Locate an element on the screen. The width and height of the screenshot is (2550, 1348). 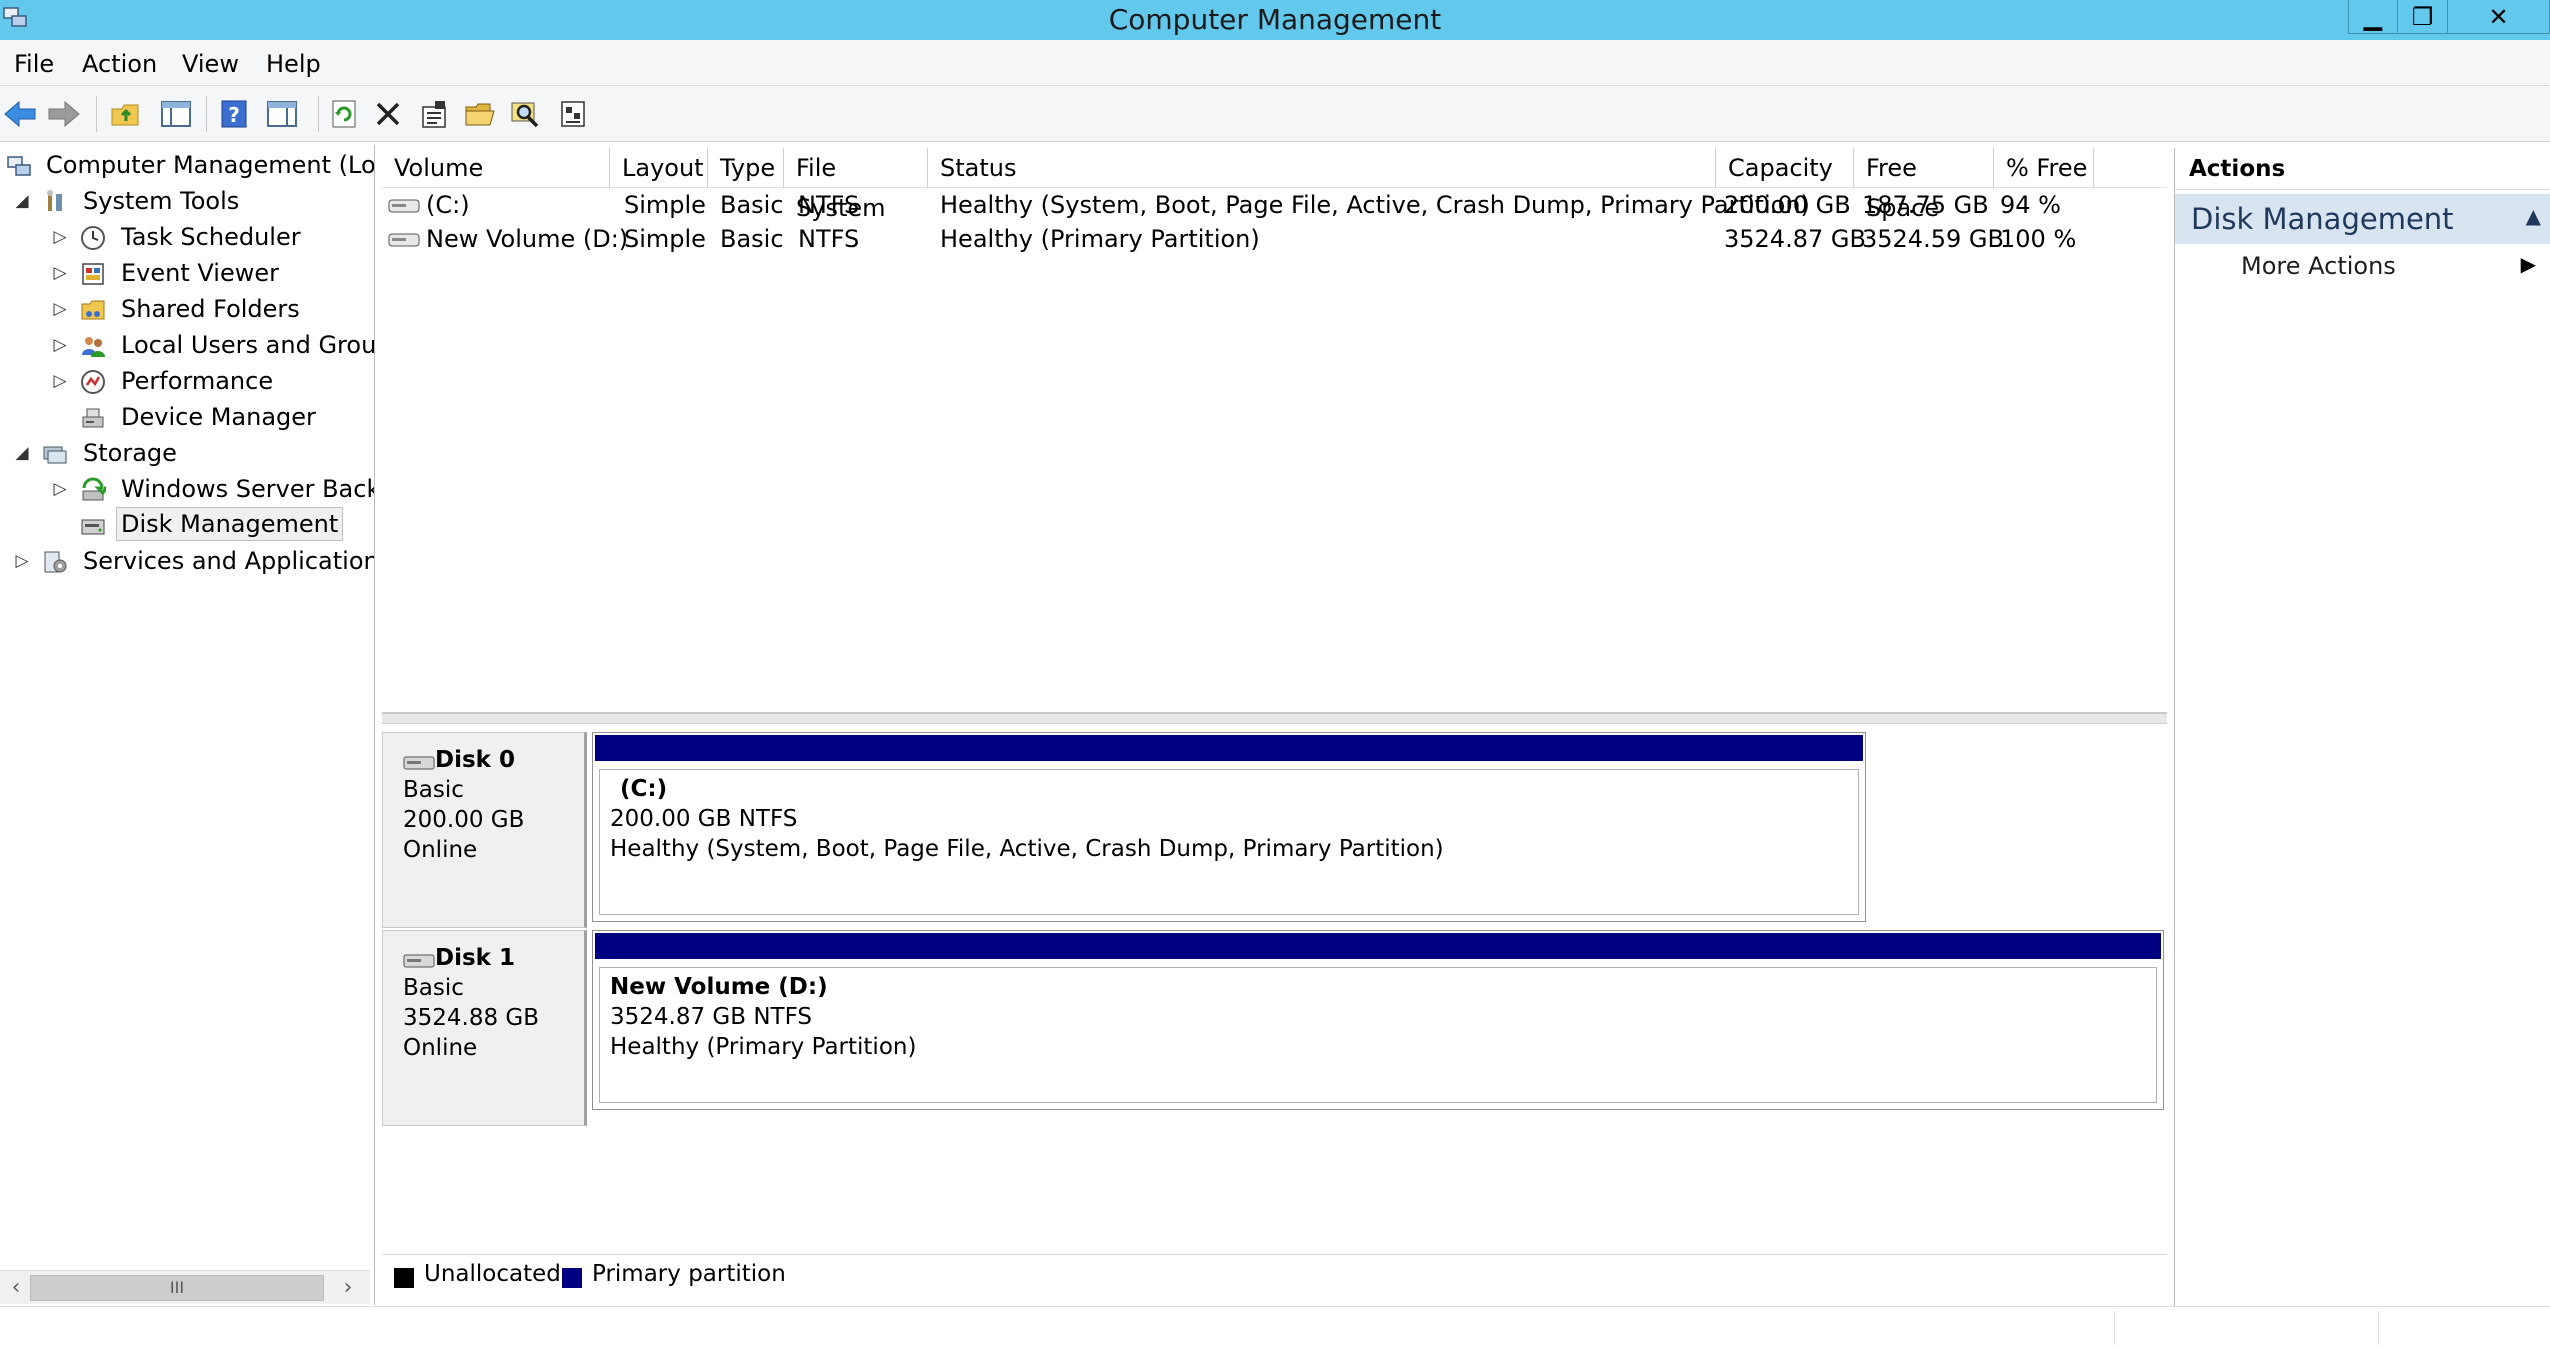
close-button: ✕ is located at coordinates (2499, 17).